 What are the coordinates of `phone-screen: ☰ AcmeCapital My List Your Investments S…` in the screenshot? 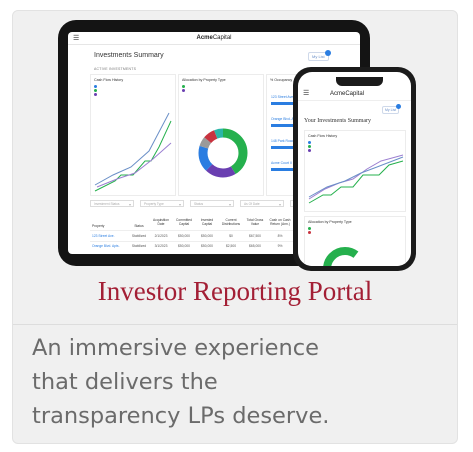 It's located at (354, 169).